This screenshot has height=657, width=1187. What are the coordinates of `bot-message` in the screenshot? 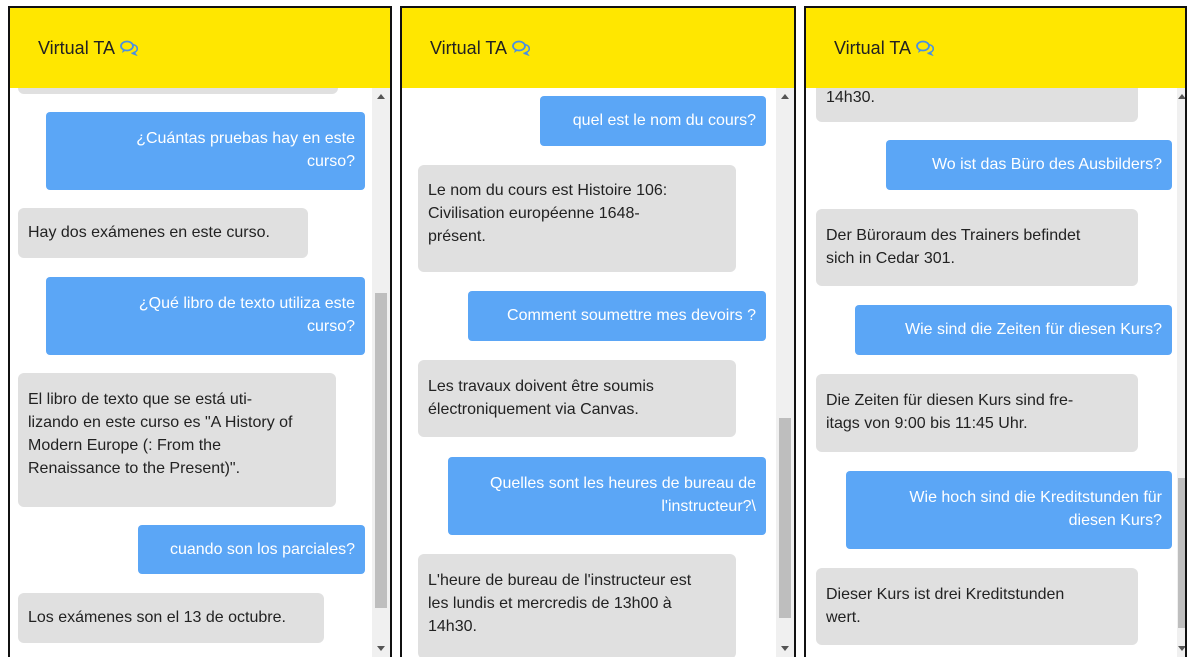 It's located at (178, 91).